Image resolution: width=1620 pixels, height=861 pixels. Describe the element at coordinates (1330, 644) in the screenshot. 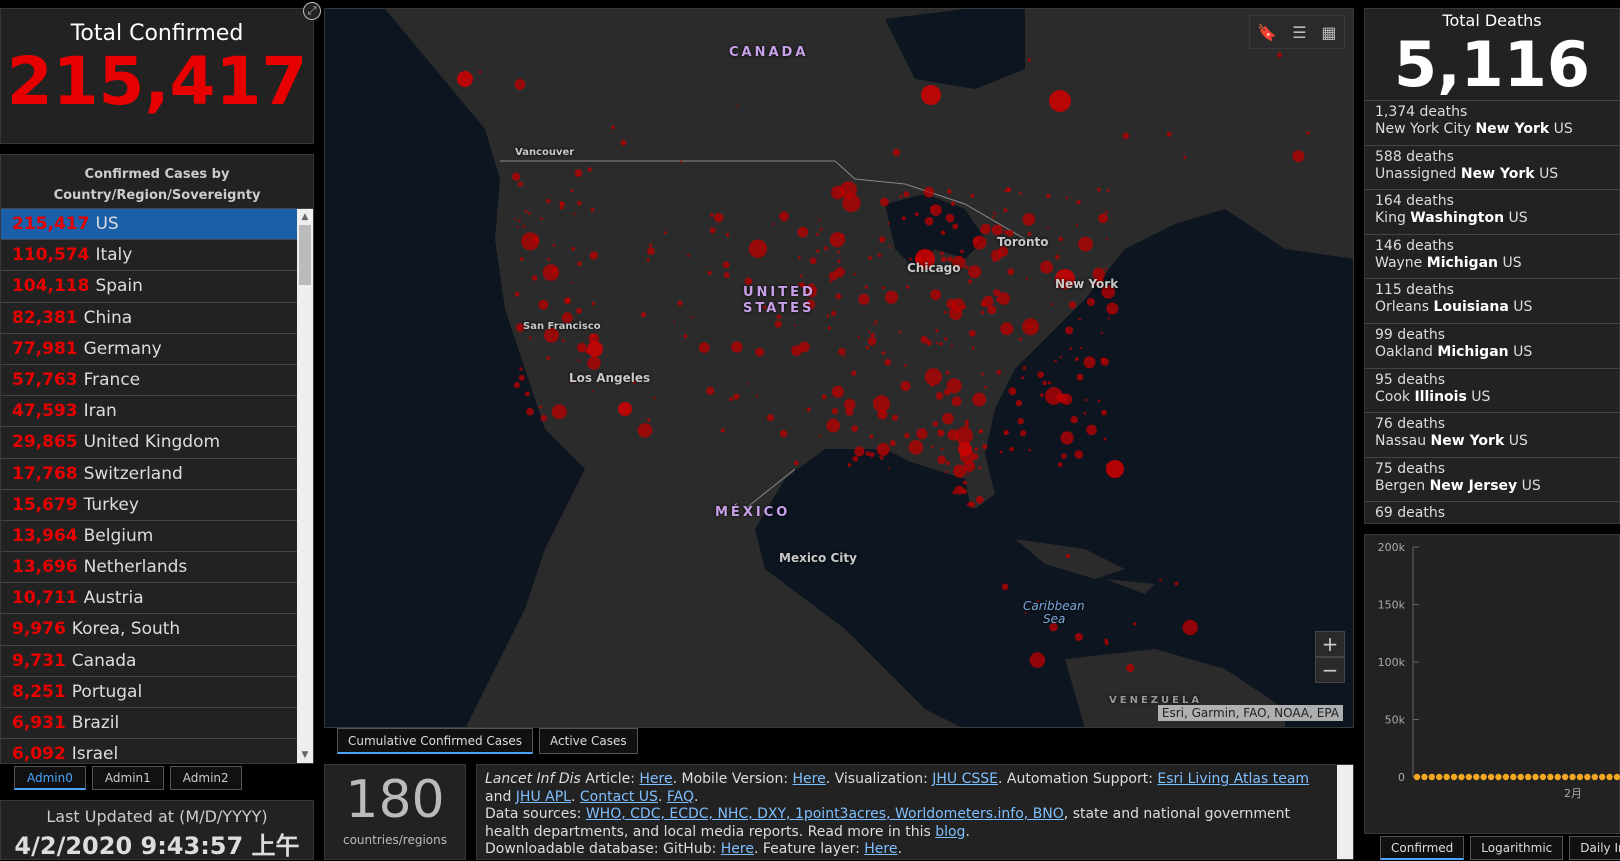

I see `zoom-in-button: +` at that location.